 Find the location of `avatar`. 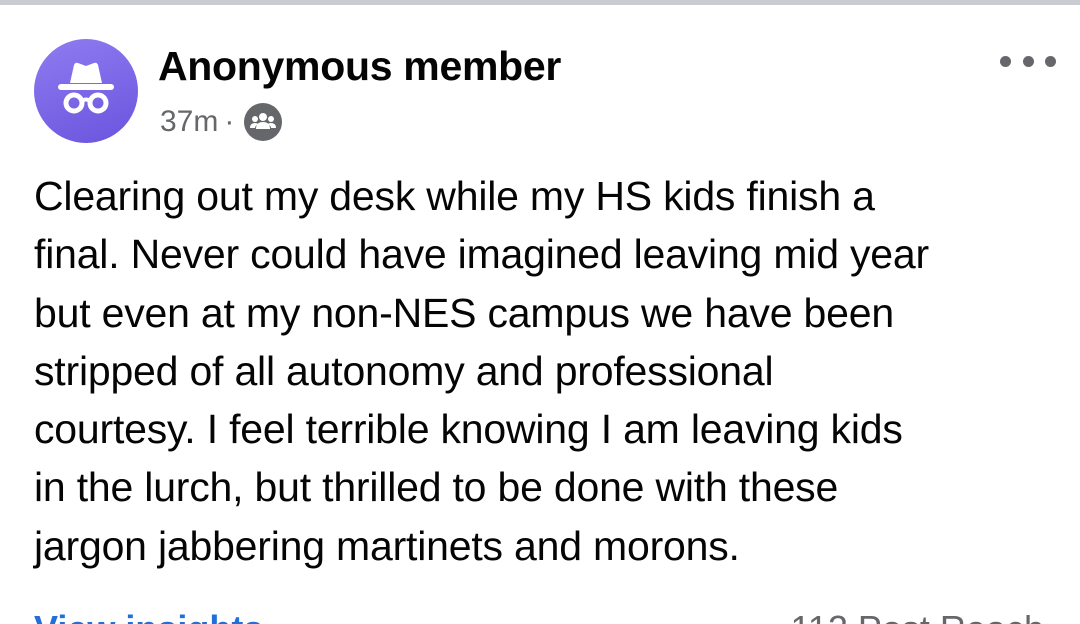

avatar is located at coordinates (86, 91).